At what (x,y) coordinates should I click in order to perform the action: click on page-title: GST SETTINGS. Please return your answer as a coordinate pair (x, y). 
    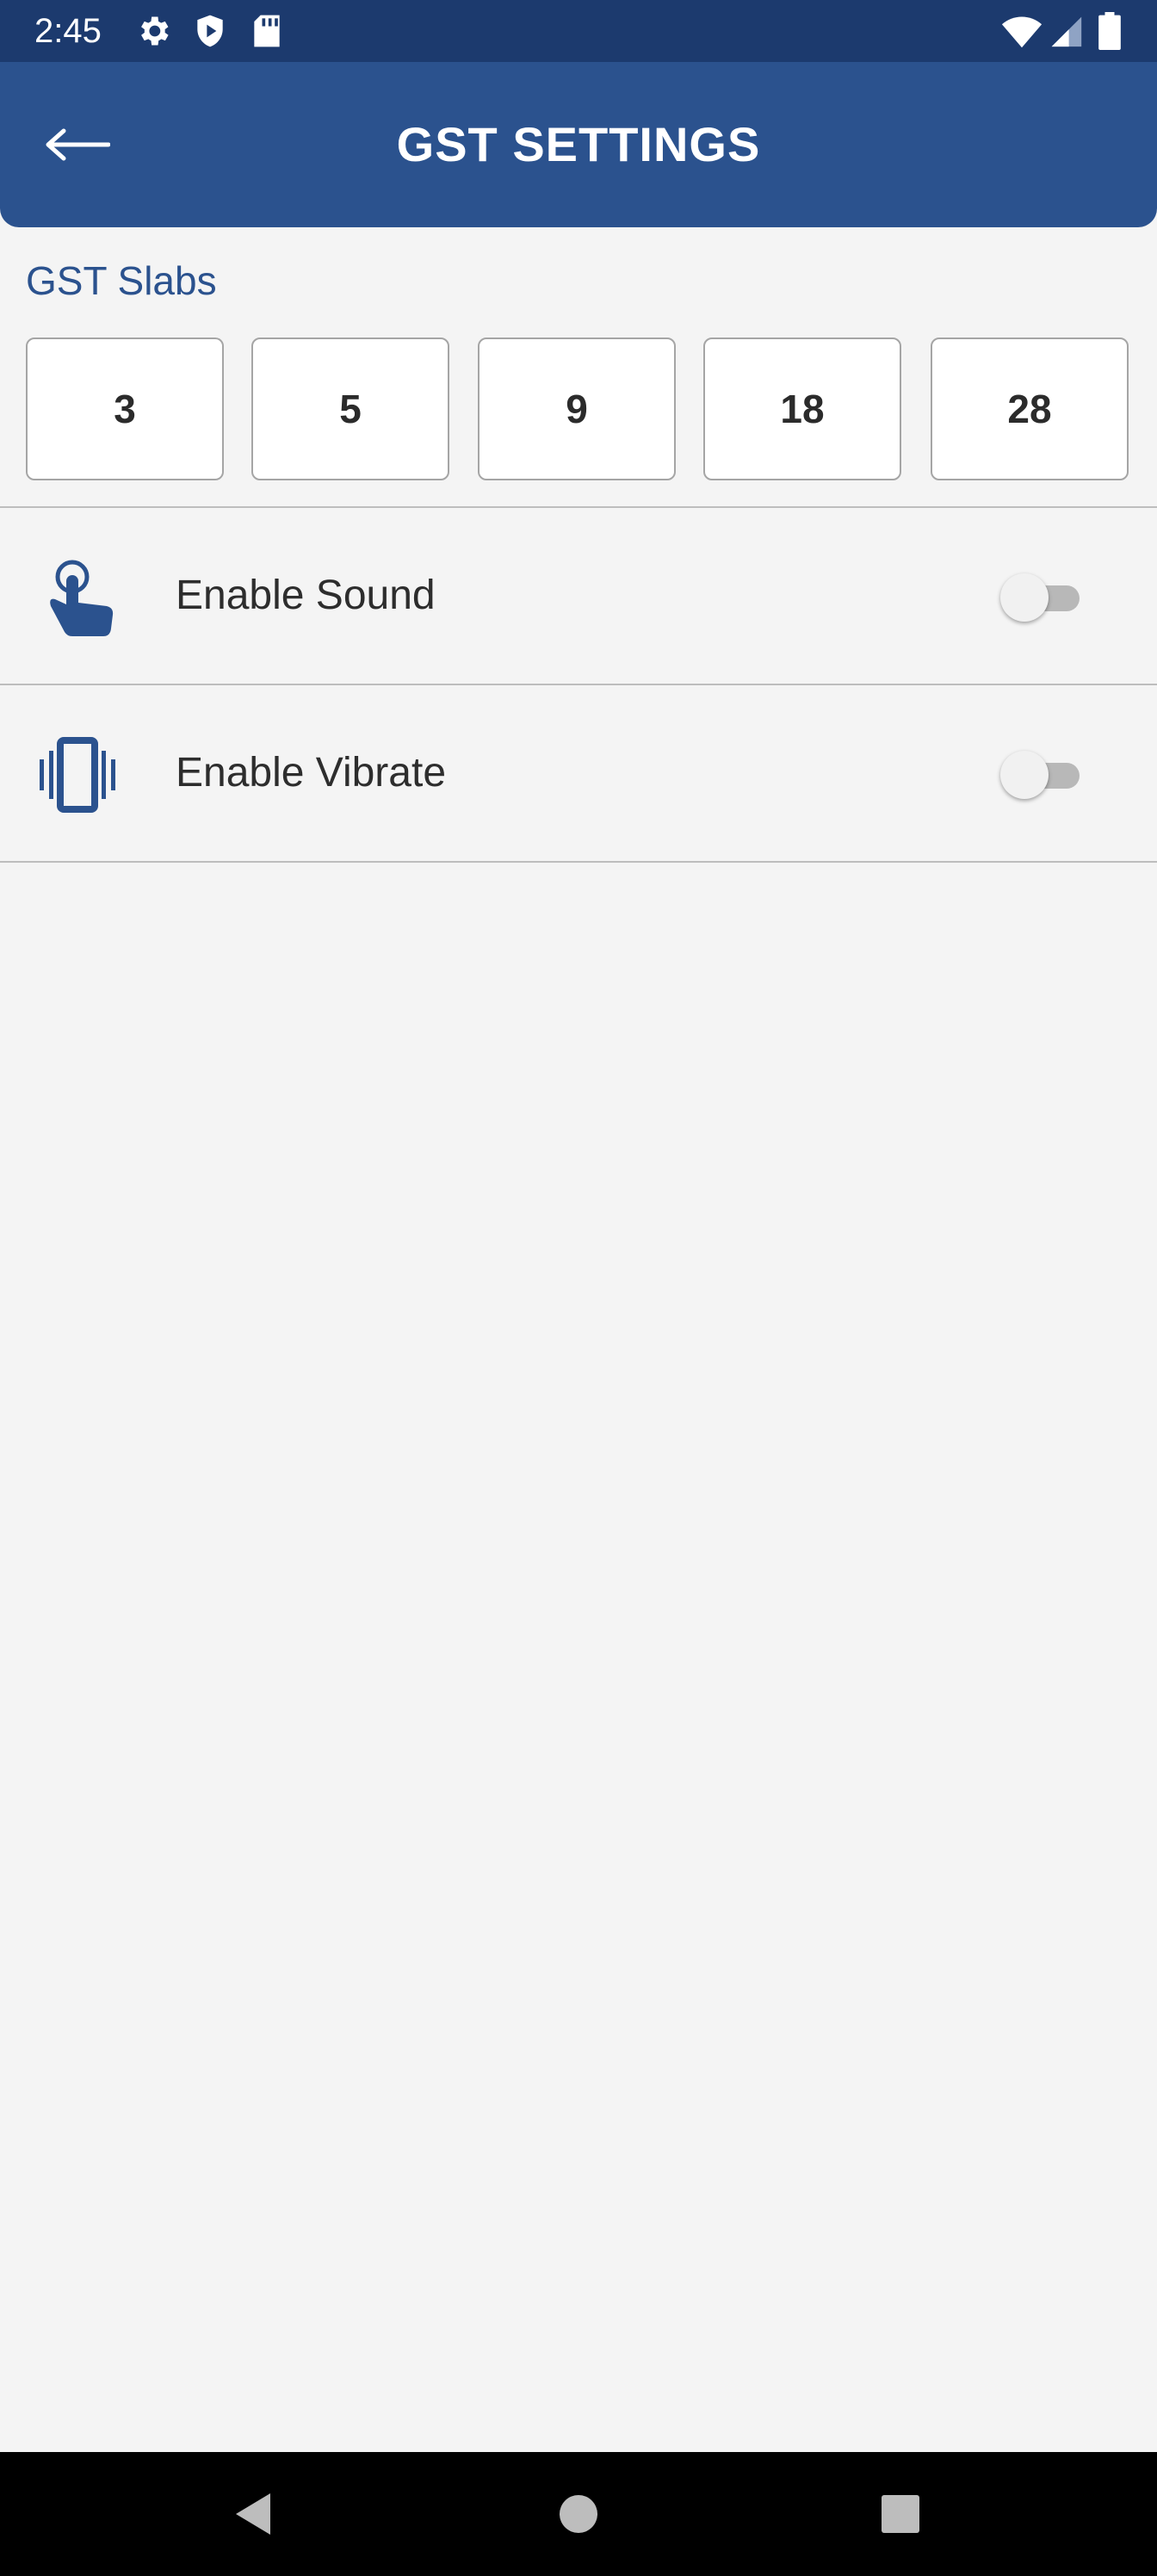
    Looking at the image, I should click on (579, 144).